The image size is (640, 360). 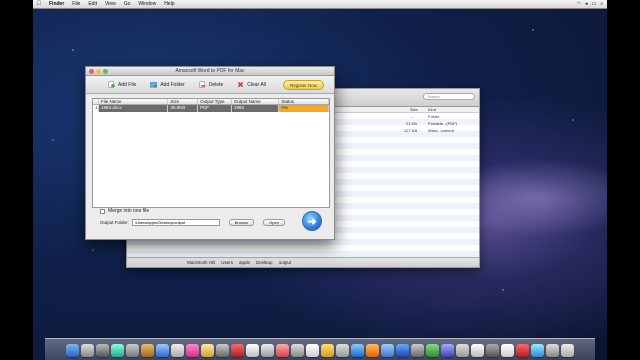 I want to click on add-folder-icon, so click(x=154, y=85).